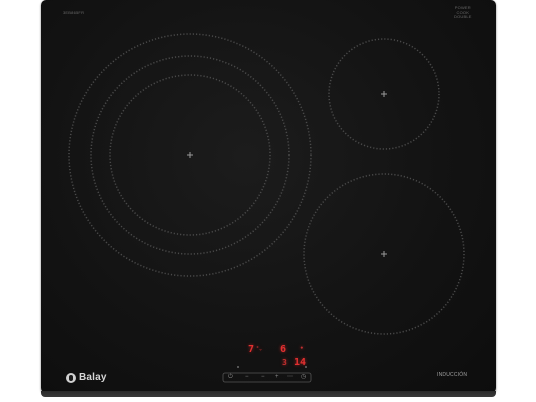 The image size is (536, 402). What do you see at coordinates (259, 349) in the screenshot?
I see `left-zone-marker: °⌄` at bounding box center [259, 349].